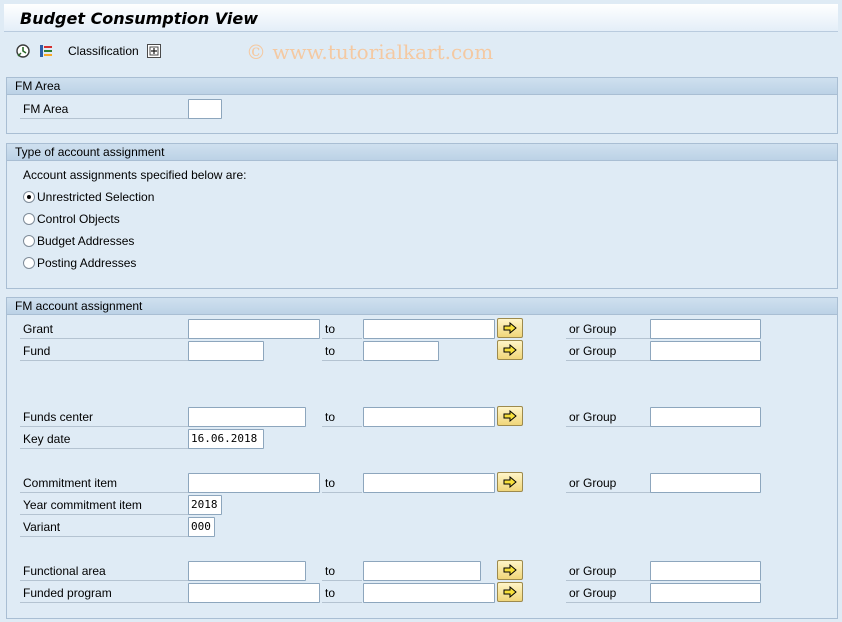  What do you see at coordinates (105, 417) in the screenshot?
I see `funds-center-label: Funds center` at bounding box center [105, 417].